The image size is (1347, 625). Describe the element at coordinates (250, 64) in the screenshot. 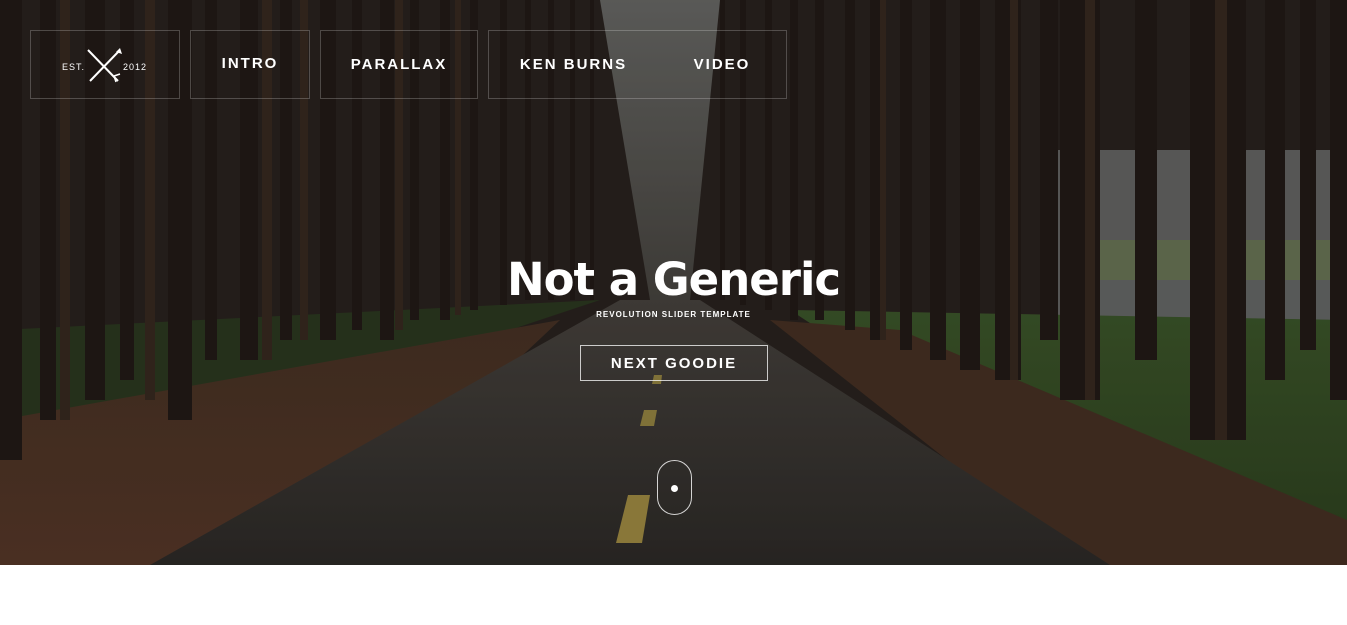

I see `nav-item-intro: INTRO` at that location.